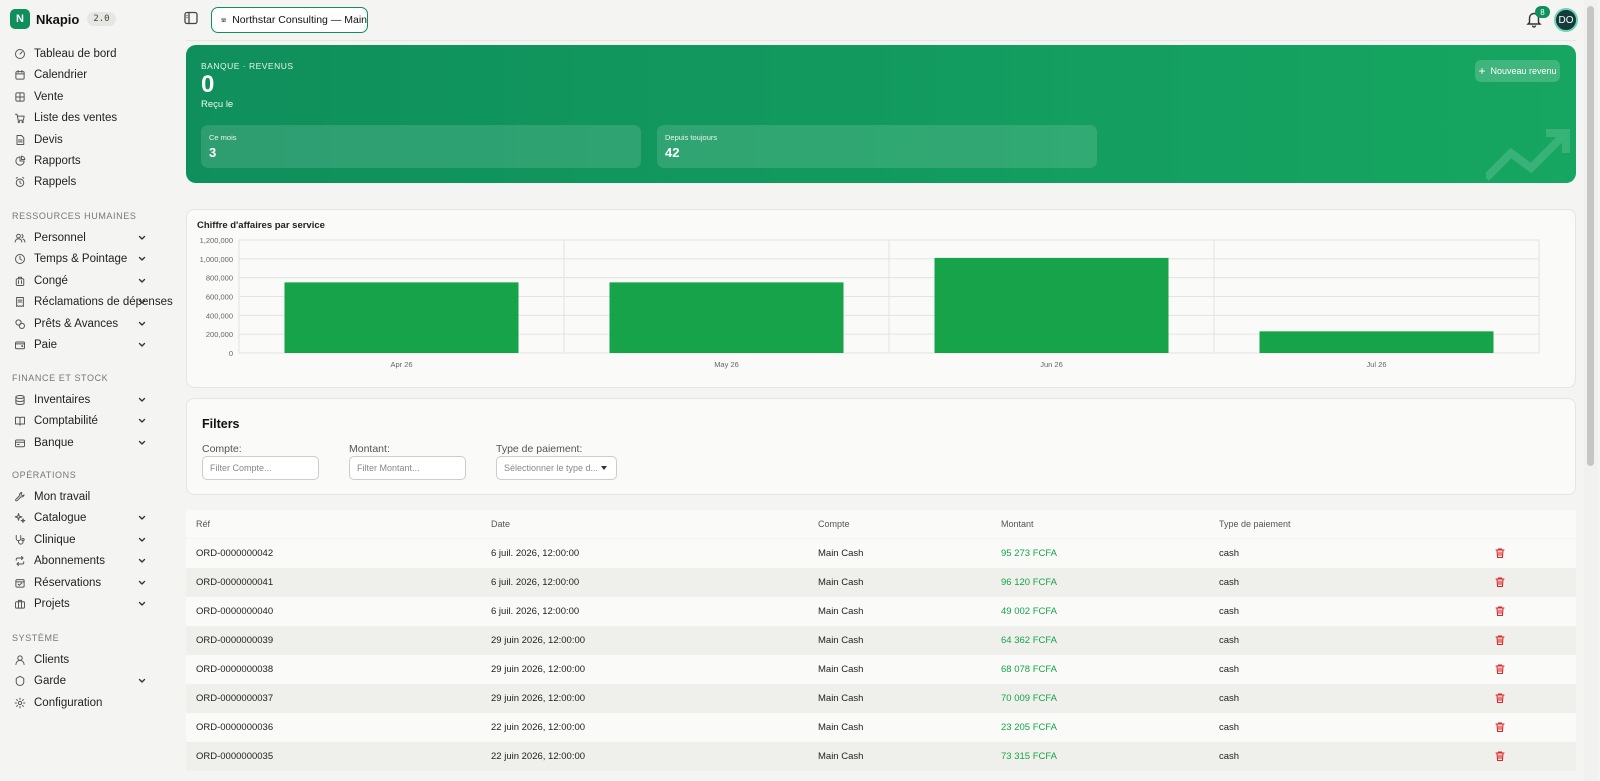 This screenshot has height=781, width=1600. What do you see at coordinates (20, 518) in the screenshot?
I see `sparkle-icon` at bounding box center [20, 518].